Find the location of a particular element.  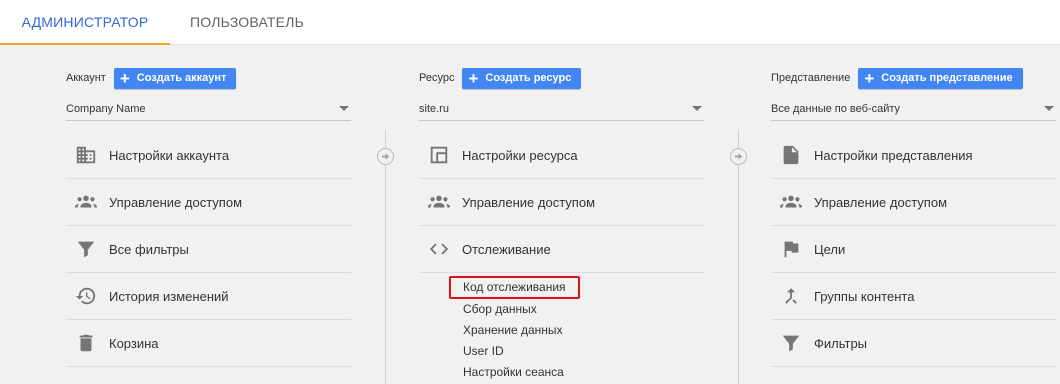

submenu-item-session-settings: Настройки сеанса is located at coordinates (583, 372).